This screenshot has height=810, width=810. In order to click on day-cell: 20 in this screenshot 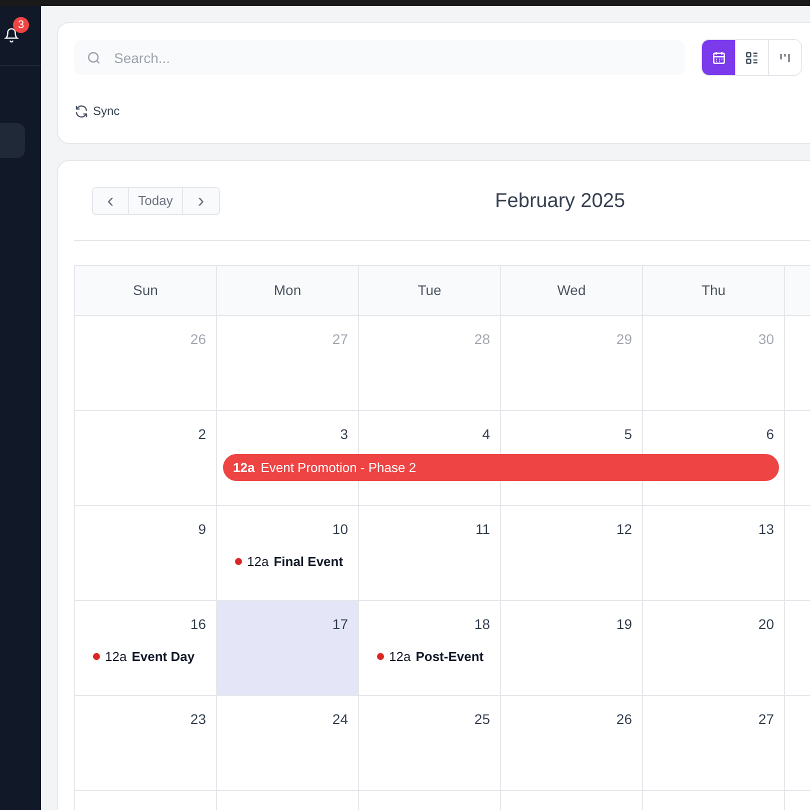, I will do `click(714, 648)`.